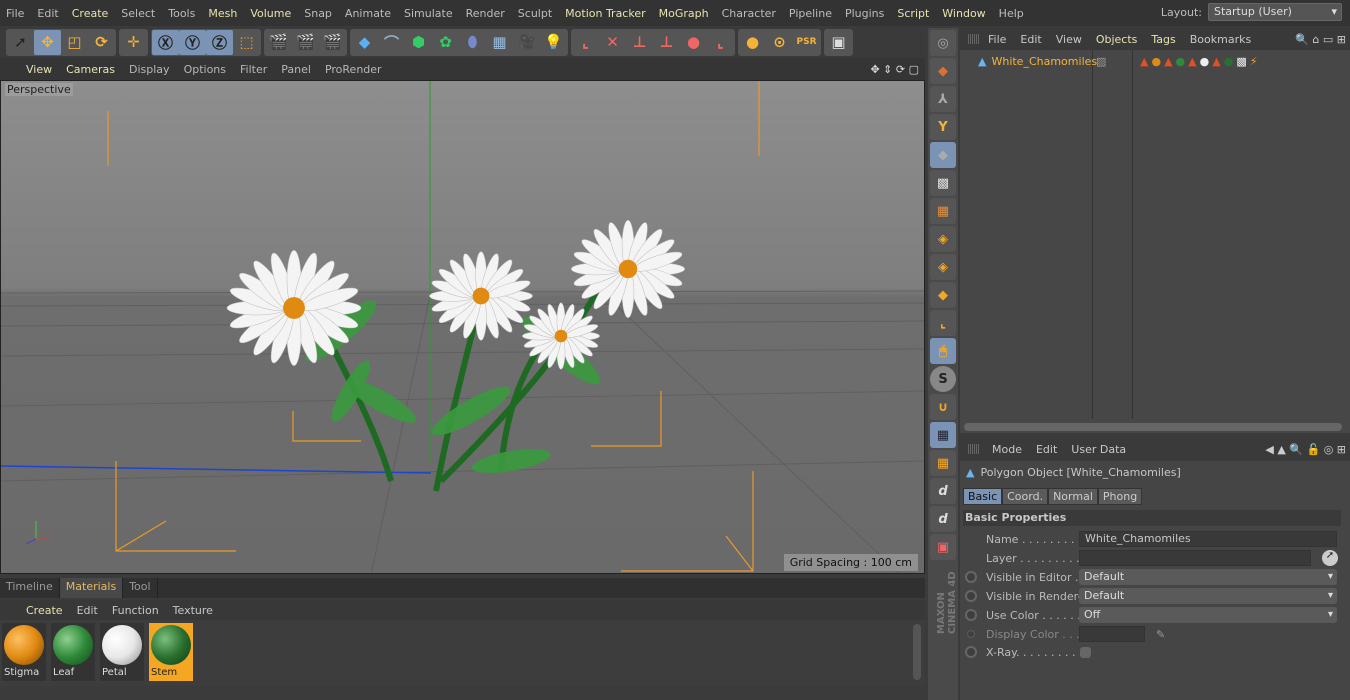 The height and width of the screenshot is (700, 1350). What do you see at coordinates (894, 69) in the screenshot?
I see `viewport-nav-icons: ✥ ⇕ ⟳ ▢` at bounding box center [894, 69].